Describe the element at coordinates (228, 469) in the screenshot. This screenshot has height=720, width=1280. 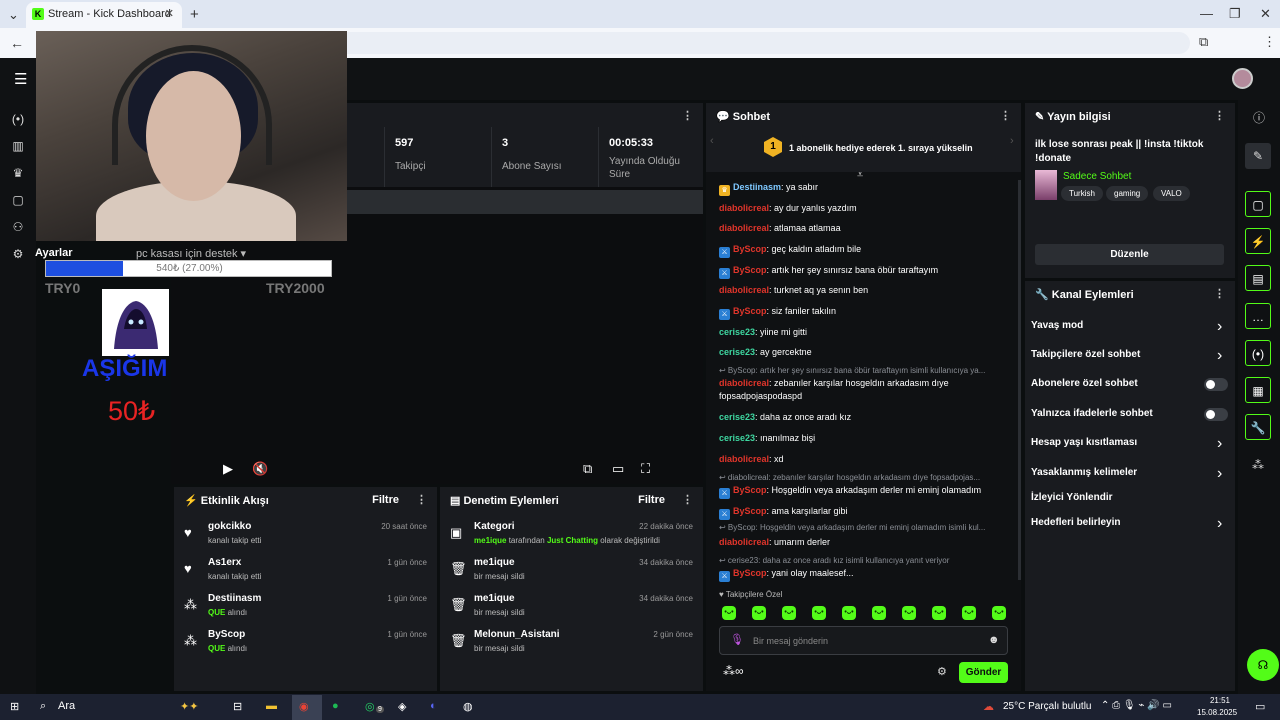
I see `play-icon: ▶` at that location.